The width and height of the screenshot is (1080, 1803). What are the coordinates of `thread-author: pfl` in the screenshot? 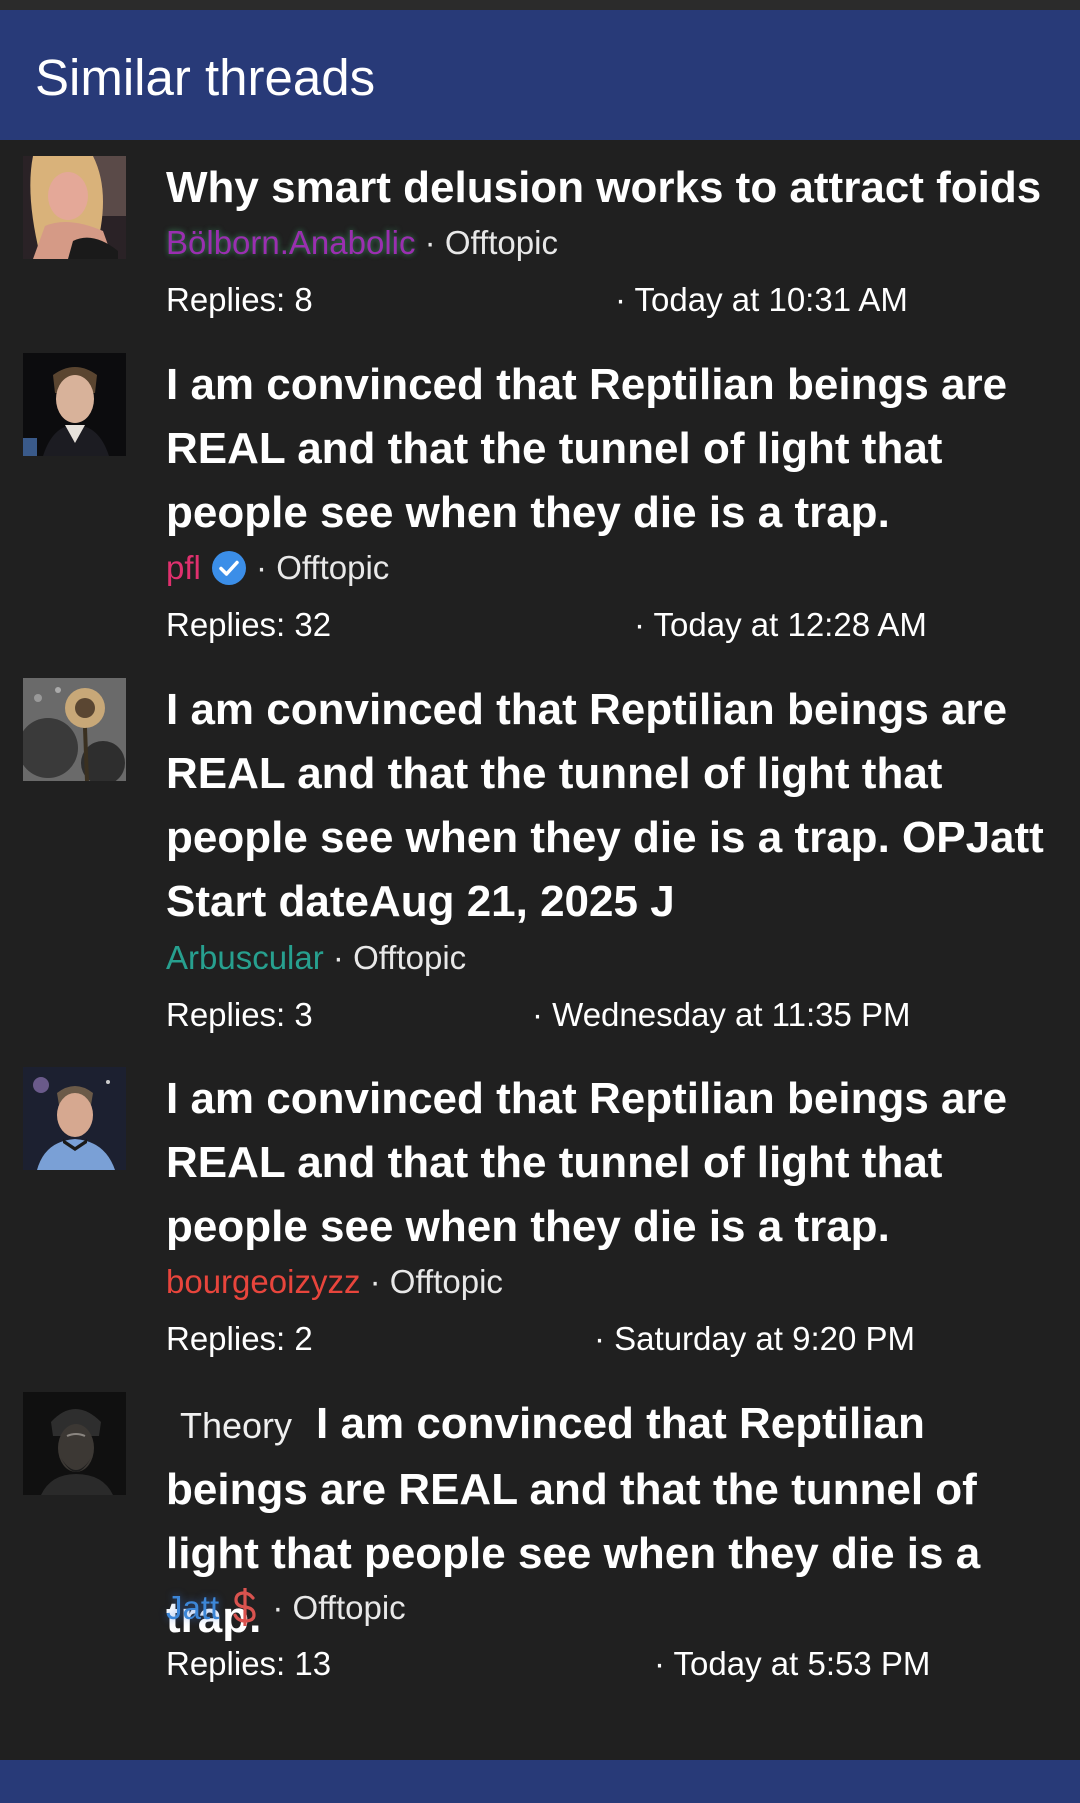 It's located at (183, 567).